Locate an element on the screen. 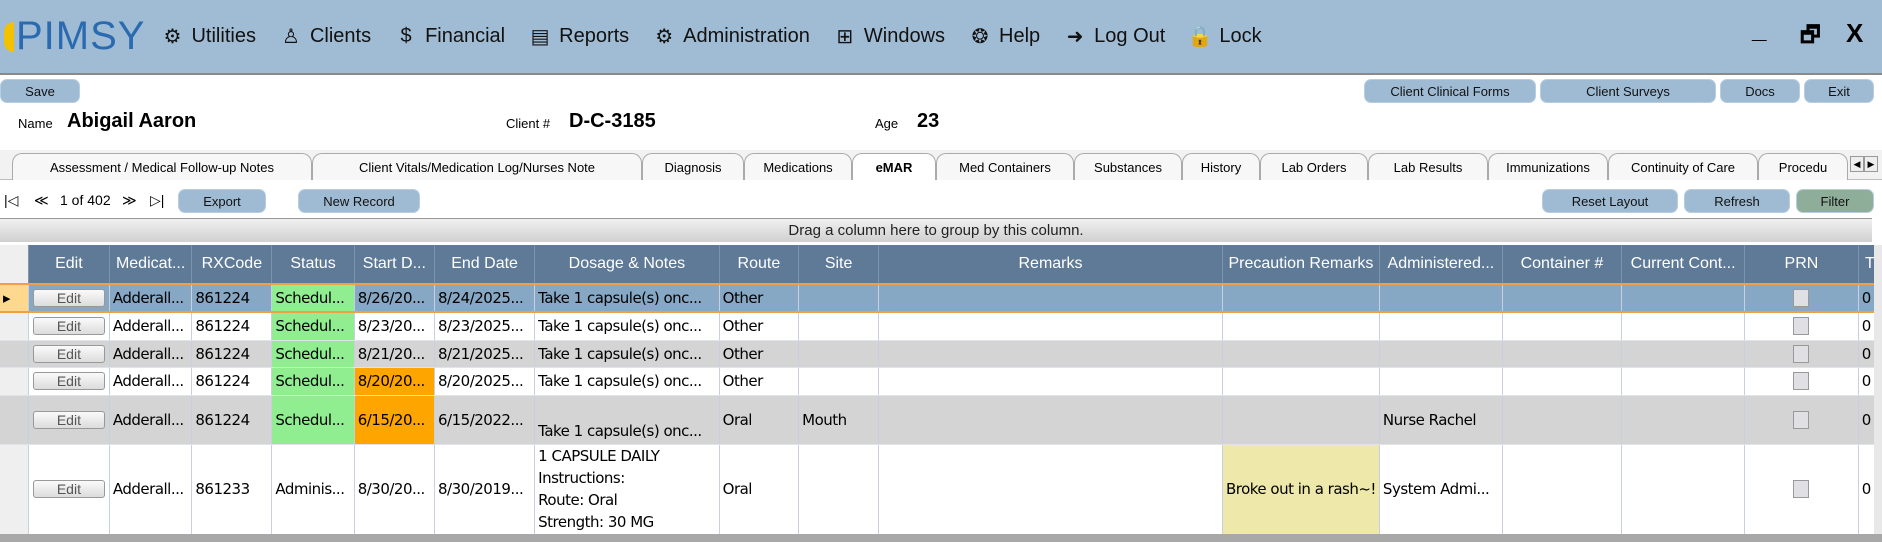  exit-button: Exit is located at coordinates (1839, 91).